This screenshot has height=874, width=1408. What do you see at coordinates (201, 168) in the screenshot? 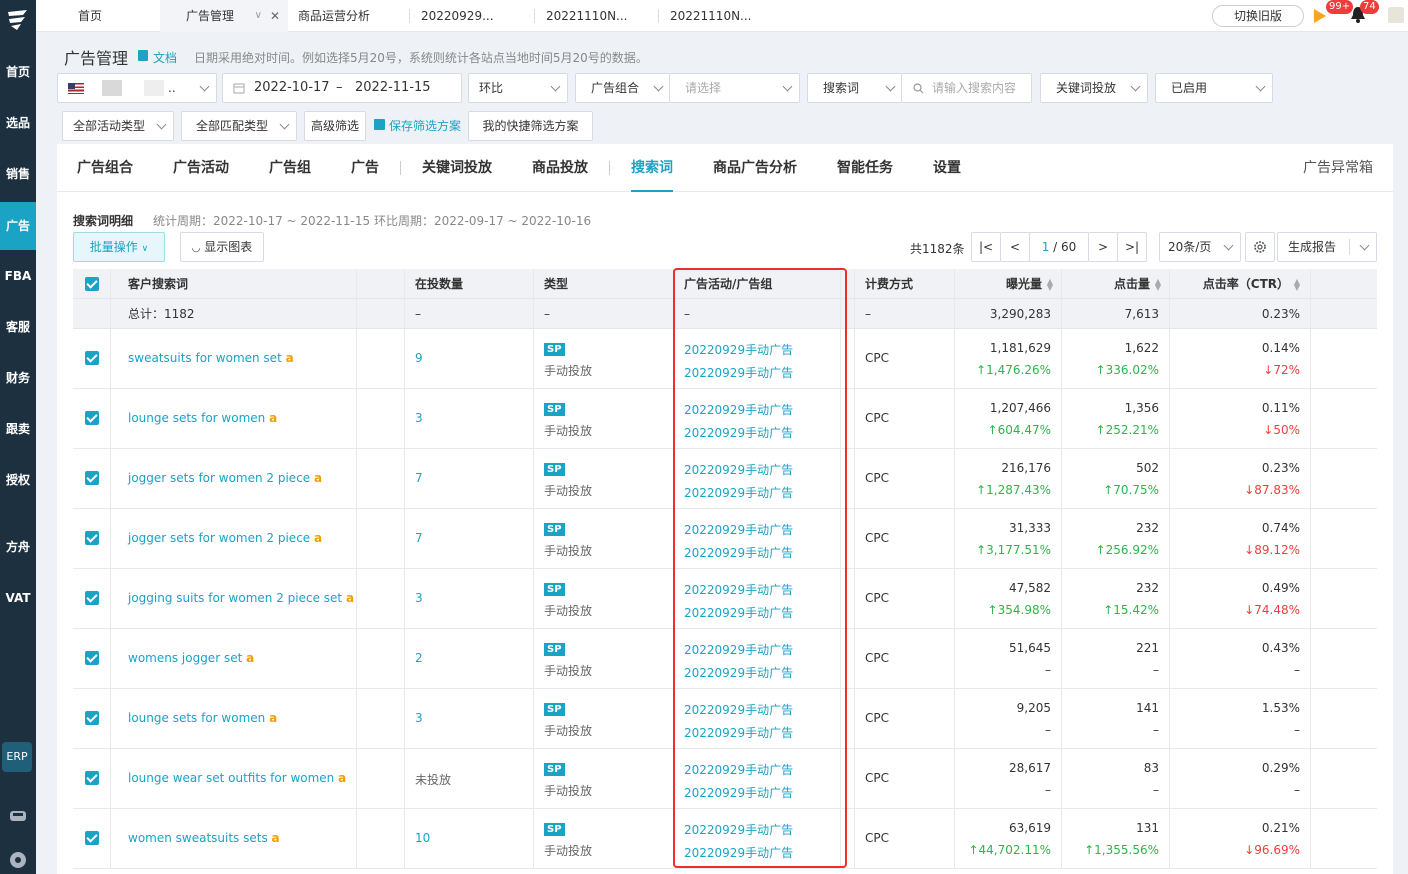
I see `tab-campaign: 广告活动` at bounding box center [201, 168].